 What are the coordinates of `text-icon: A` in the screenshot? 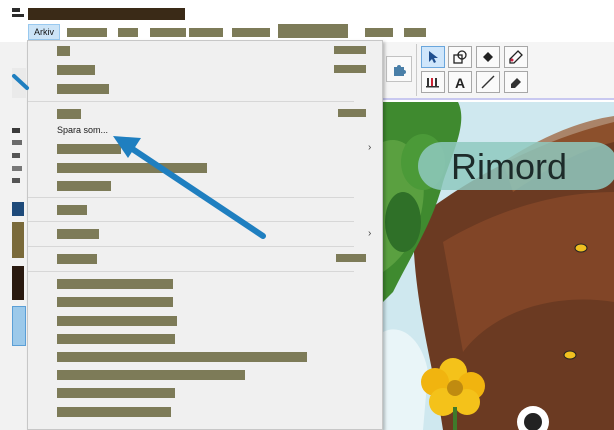 It's located at (460, 82).